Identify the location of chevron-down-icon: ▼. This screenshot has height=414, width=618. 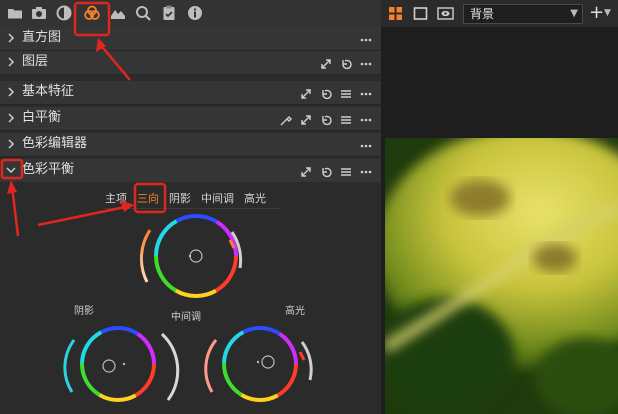
(574, 13).